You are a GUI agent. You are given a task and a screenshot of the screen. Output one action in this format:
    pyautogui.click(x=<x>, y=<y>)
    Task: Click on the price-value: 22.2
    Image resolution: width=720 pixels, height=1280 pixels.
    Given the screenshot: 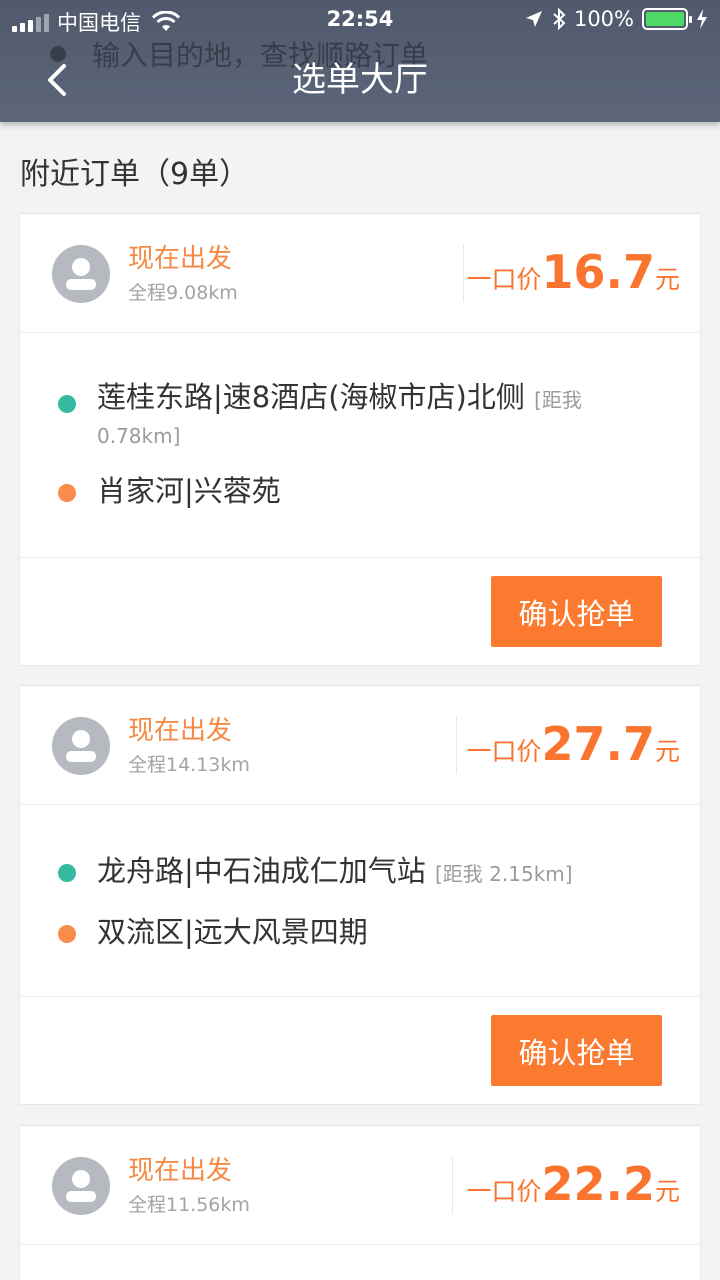 What is the action you would take?
    pyautogui.click(x=598, y=1184)
    